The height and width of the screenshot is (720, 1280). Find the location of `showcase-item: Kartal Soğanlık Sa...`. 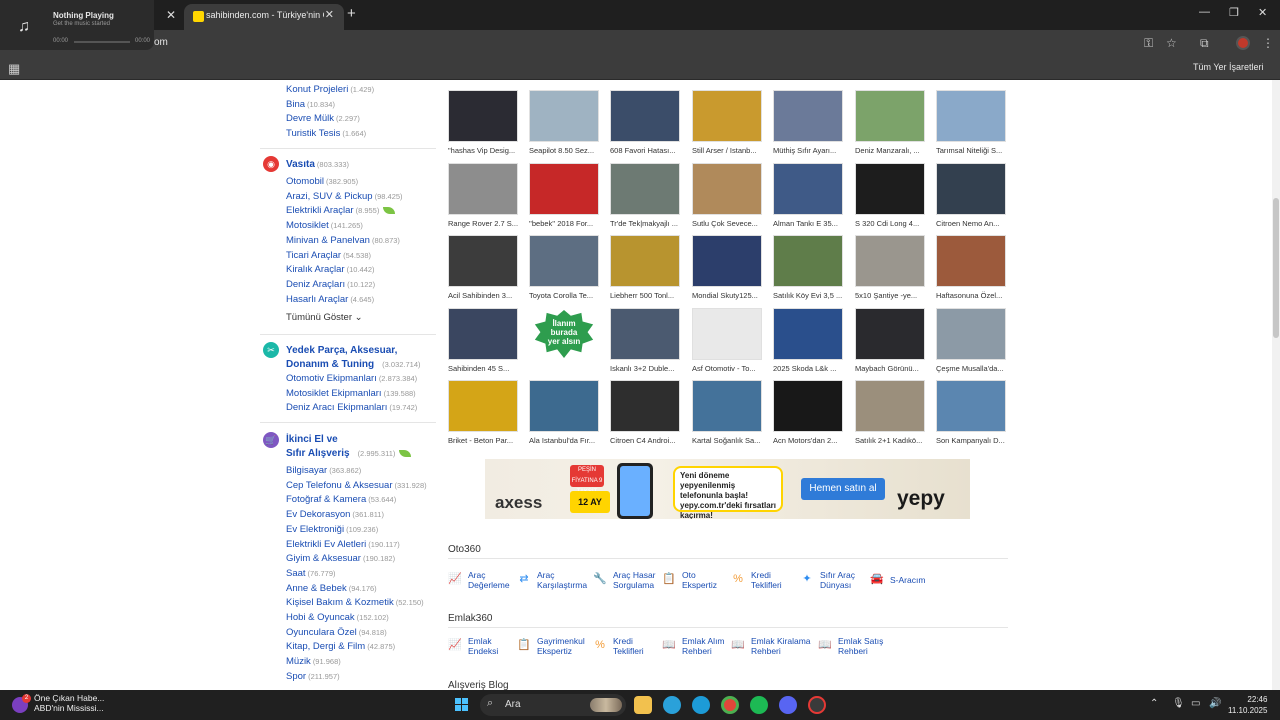

showcase-item: Kartal Soğanlık Sa... is located at coordinates (730, 412).